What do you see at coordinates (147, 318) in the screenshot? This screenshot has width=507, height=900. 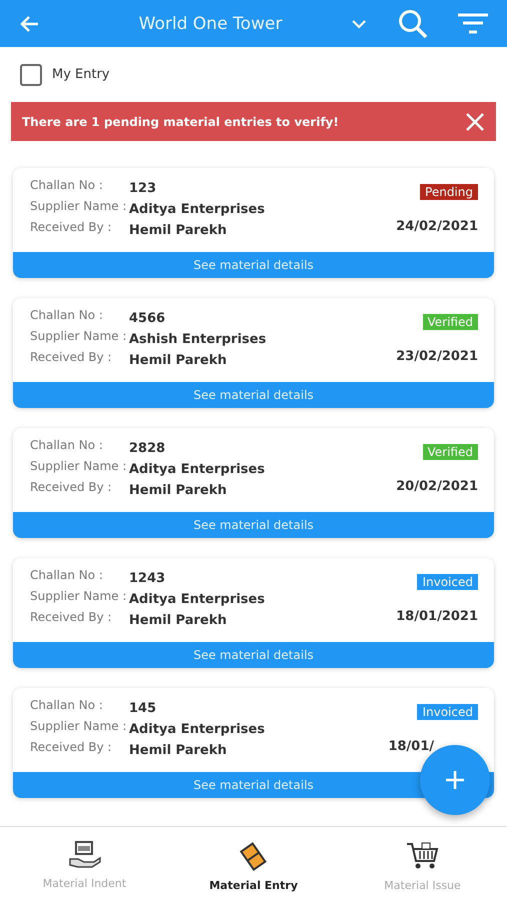 I see `challan-number: 4566` at bounding box center [147, 318].